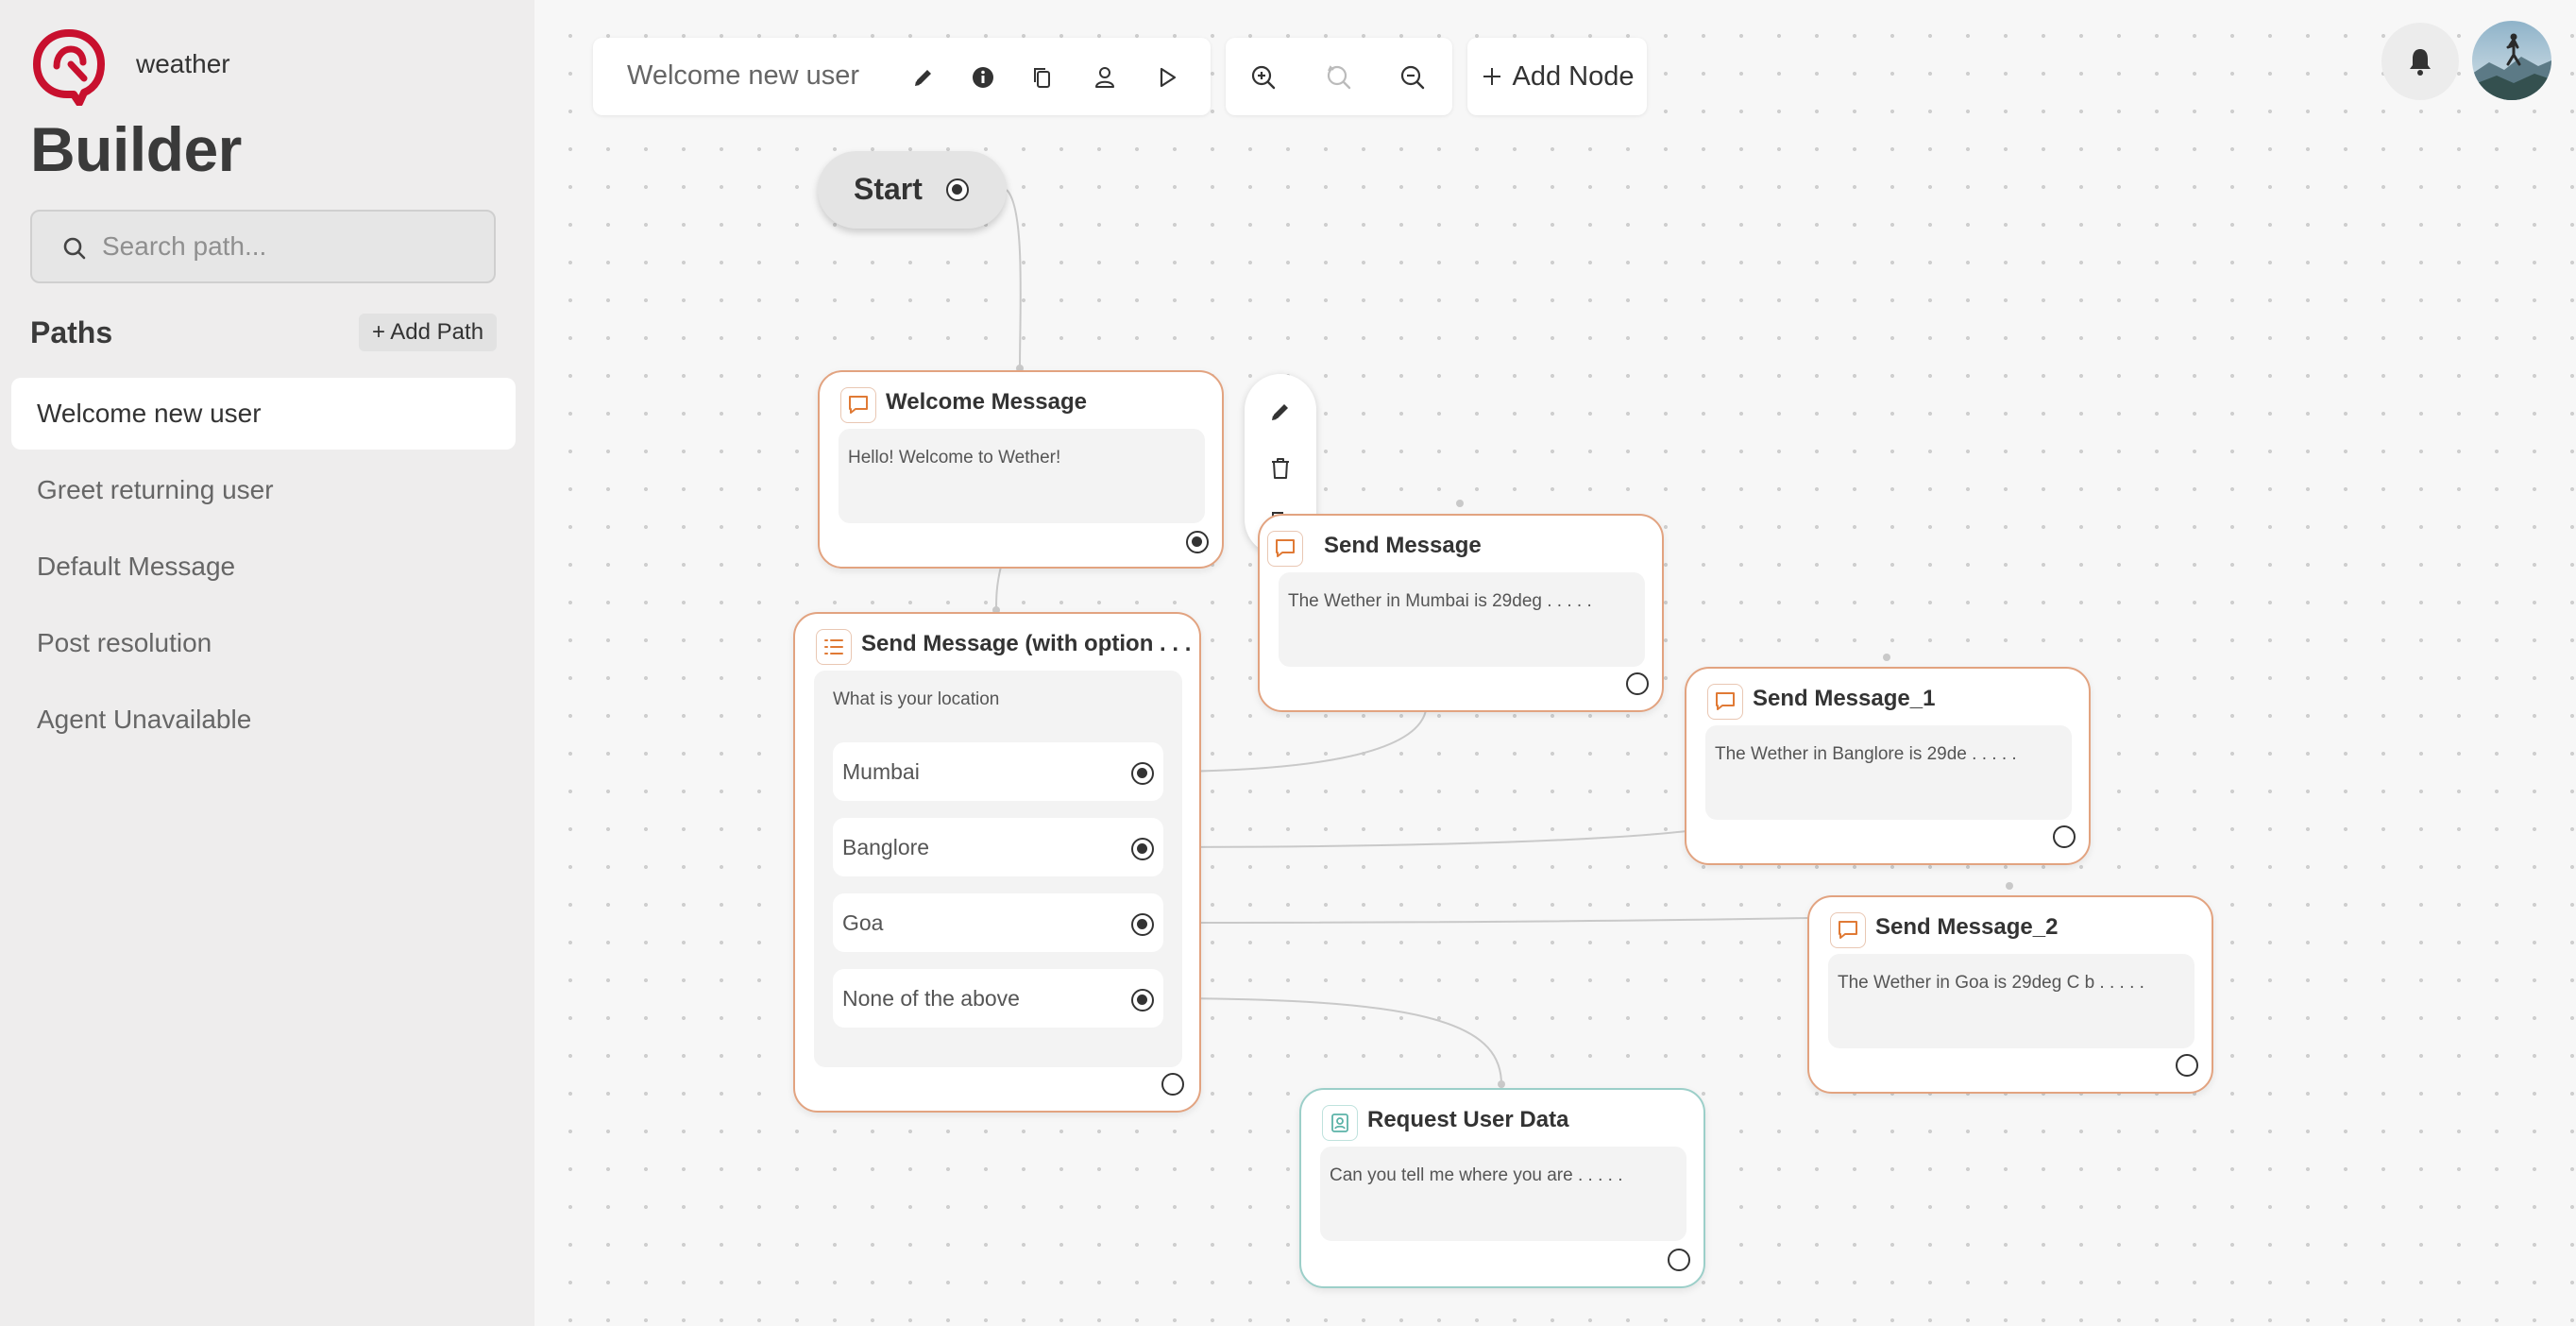 The height and width of the screenshot is (1326, 2576). I want to click on node-text: Can you tell me where you are . . . . ., so click(1503, 1194).